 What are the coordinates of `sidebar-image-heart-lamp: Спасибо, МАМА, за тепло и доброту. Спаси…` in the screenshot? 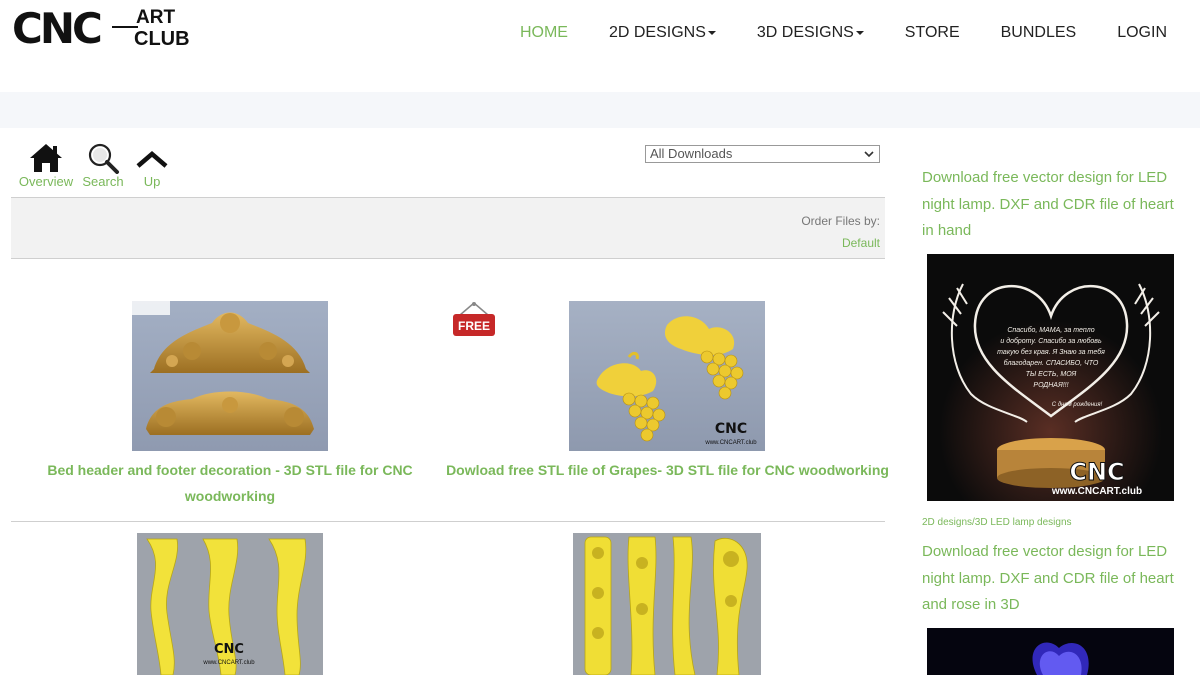 It's located at (1050, 377).